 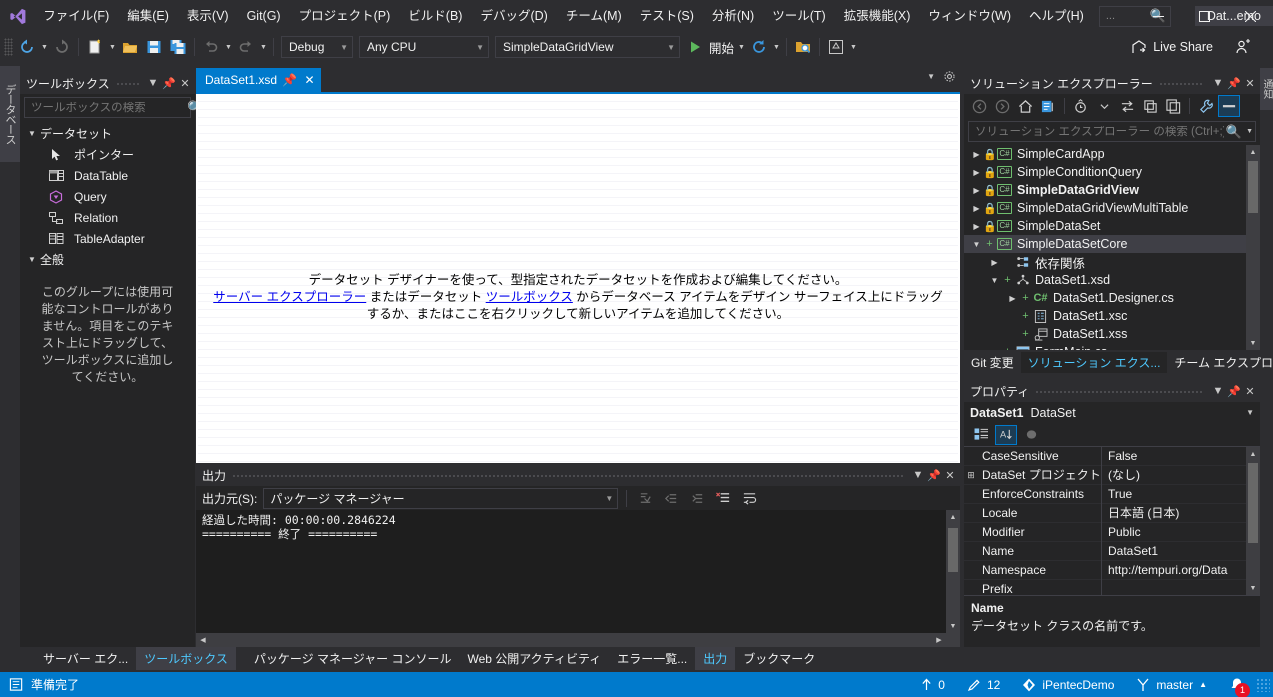 What do you see at coordinates (1112, 412) in the screenshot?
I see `properties-object-selector: DataSet1 DataSet ▼` at bounding box center [1112, 412].